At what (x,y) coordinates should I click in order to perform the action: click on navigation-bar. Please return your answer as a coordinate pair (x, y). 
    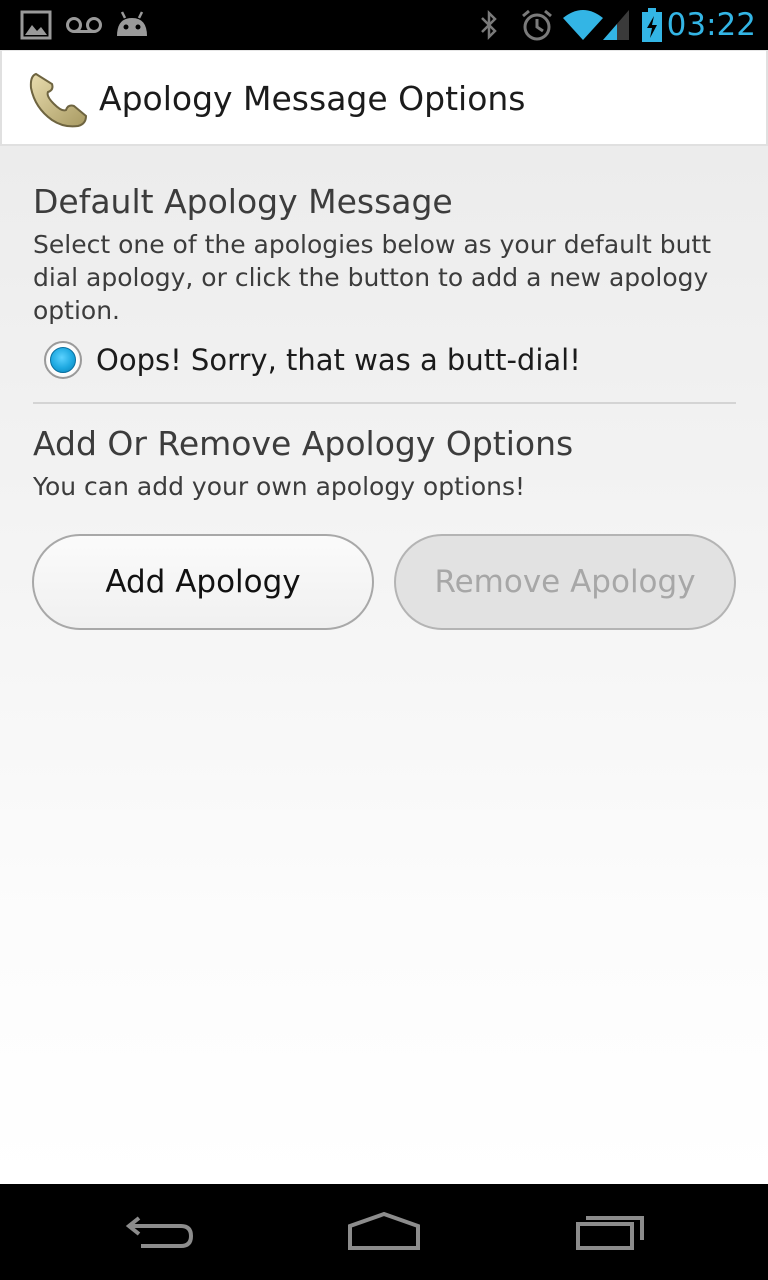
    Looking at the image, I should click on (384, 1232).